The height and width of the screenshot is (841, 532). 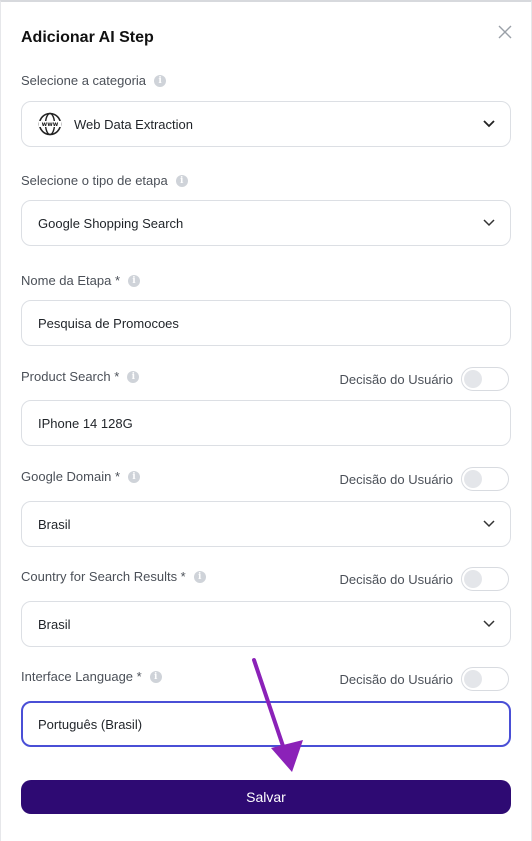 I want to click on globe-www-icon: www, so click(x=50, y=124).